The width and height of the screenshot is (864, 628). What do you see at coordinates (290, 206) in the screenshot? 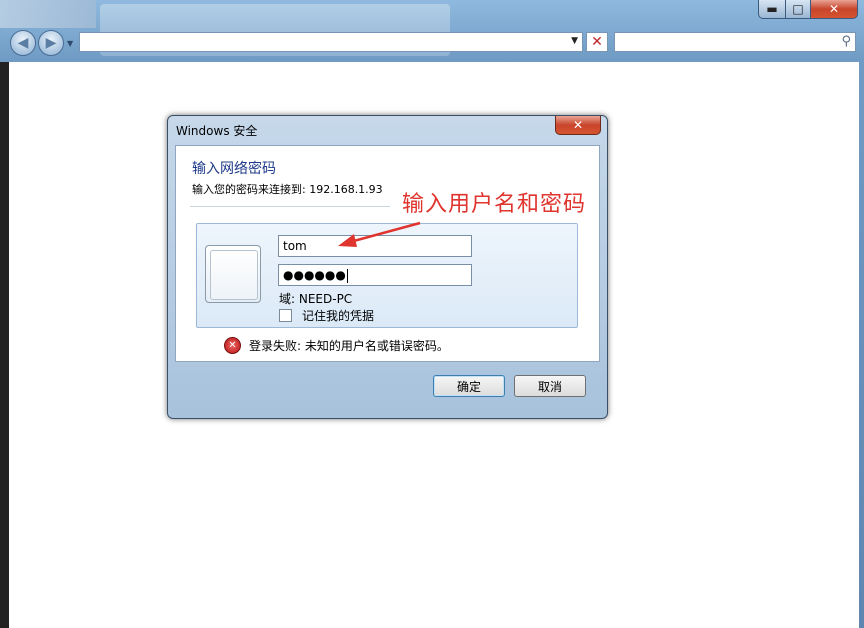
I see `divider` at bounding box center [290, 206].